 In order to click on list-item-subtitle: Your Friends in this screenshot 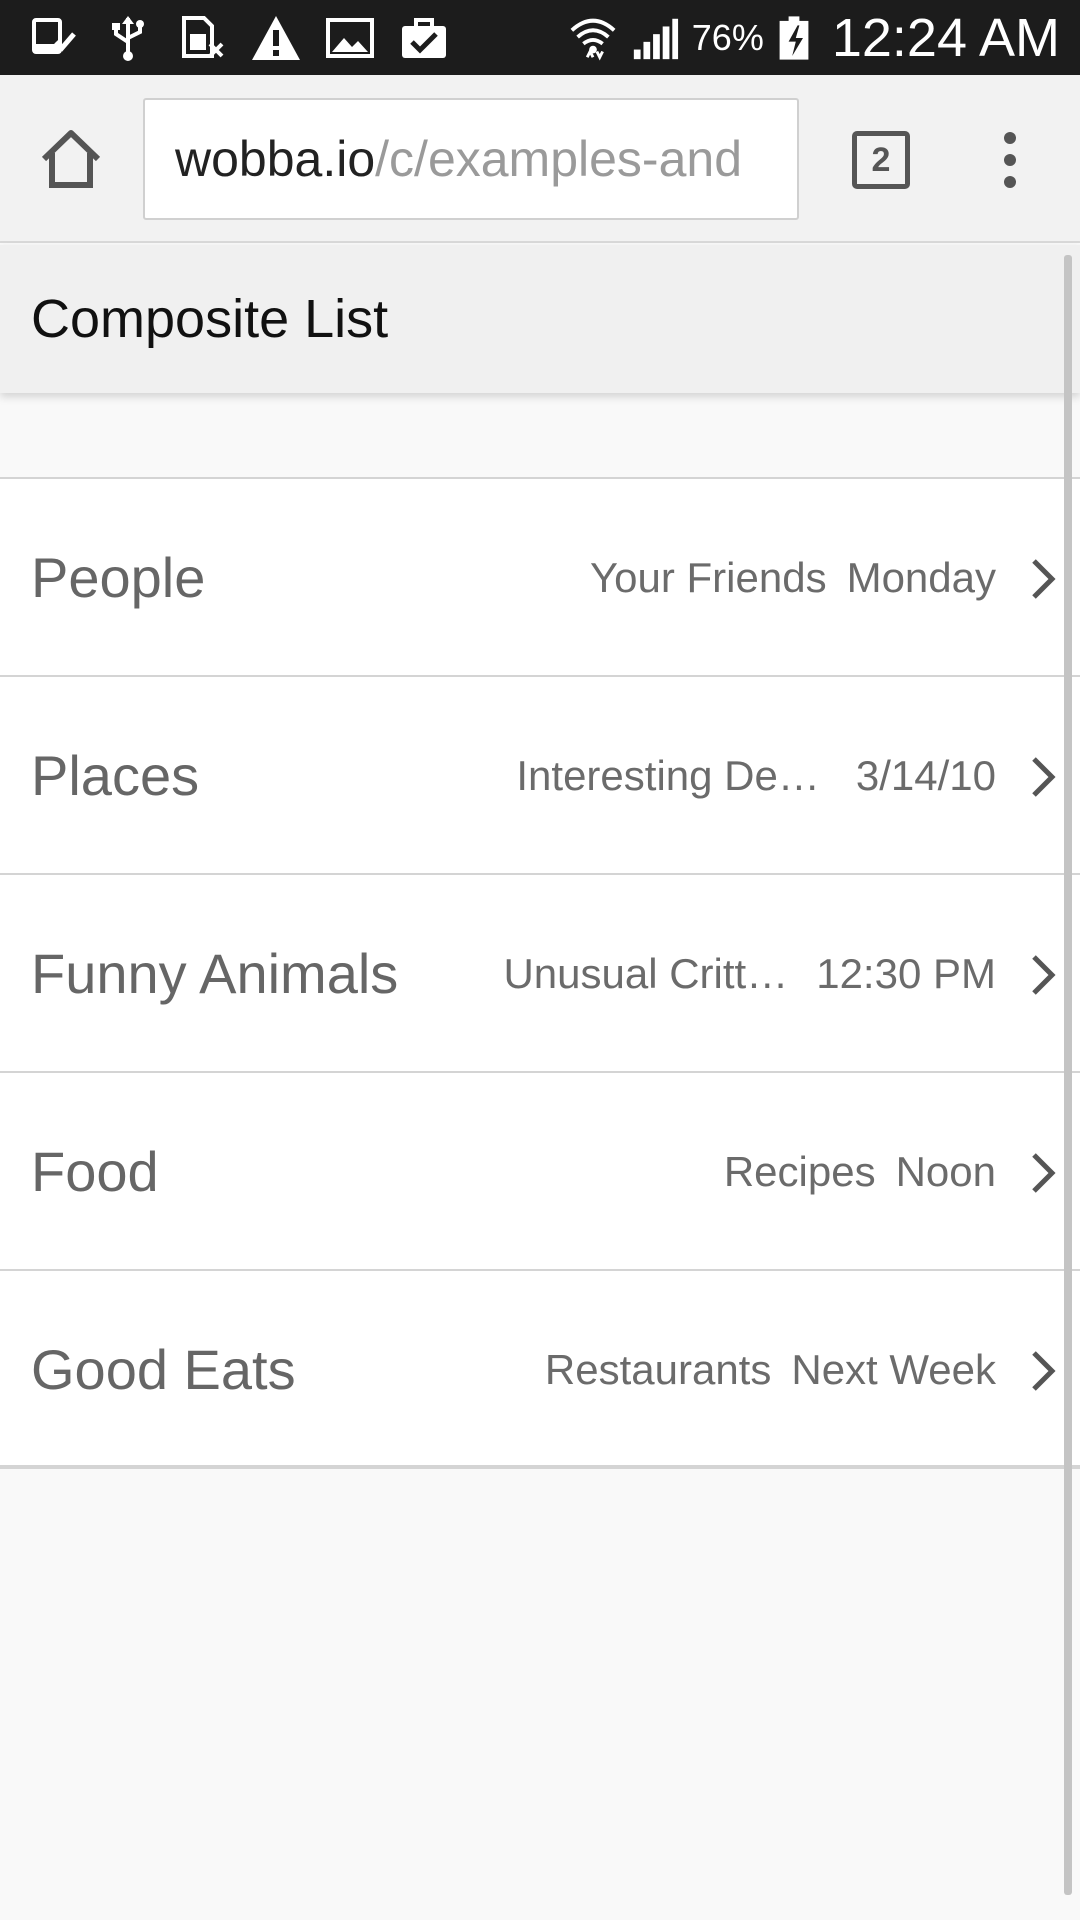, I will do `click(708, 577)`.